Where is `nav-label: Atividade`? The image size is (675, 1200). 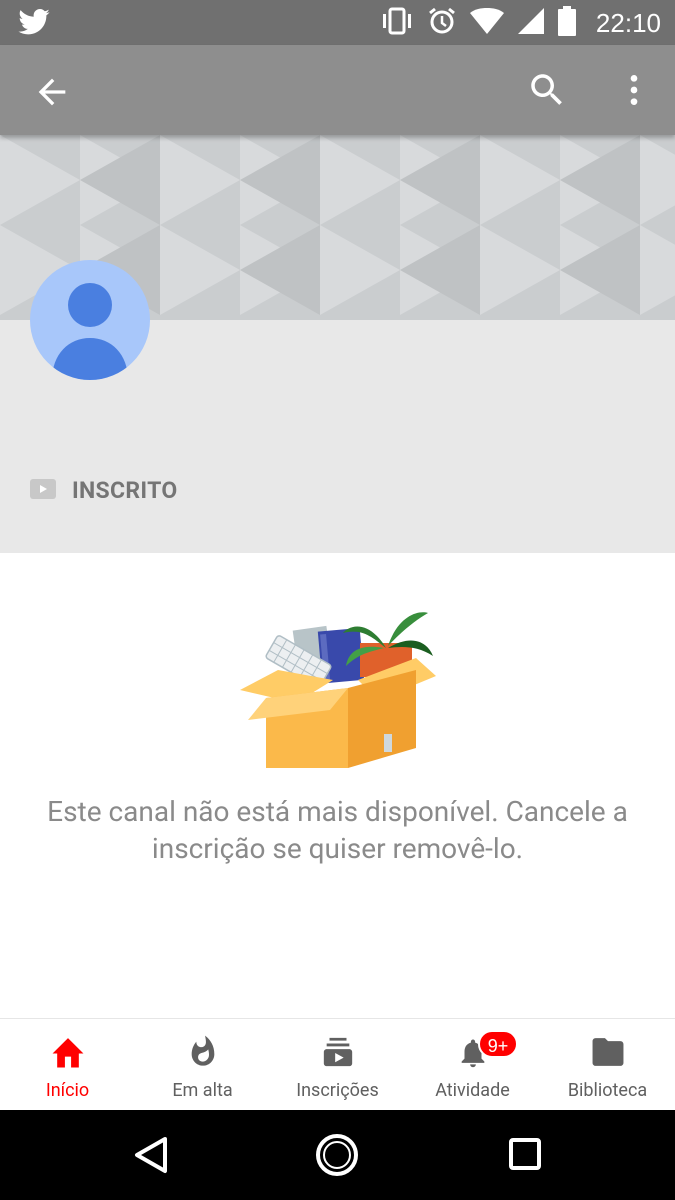
nav-label: Atividade is located at coordinates (472, 1090).